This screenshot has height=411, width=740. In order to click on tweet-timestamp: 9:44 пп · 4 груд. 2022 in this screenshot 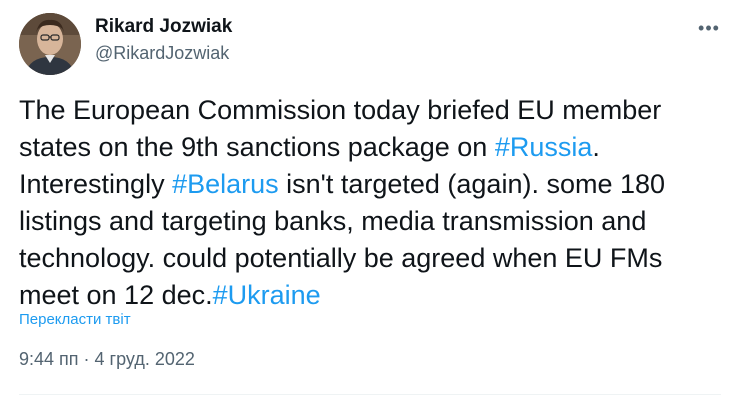, I will do `click(107, 359)`.